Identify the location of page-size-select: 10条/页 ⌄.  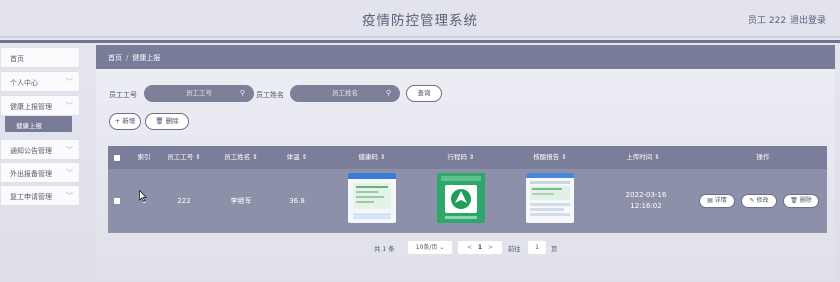
(430, 247).